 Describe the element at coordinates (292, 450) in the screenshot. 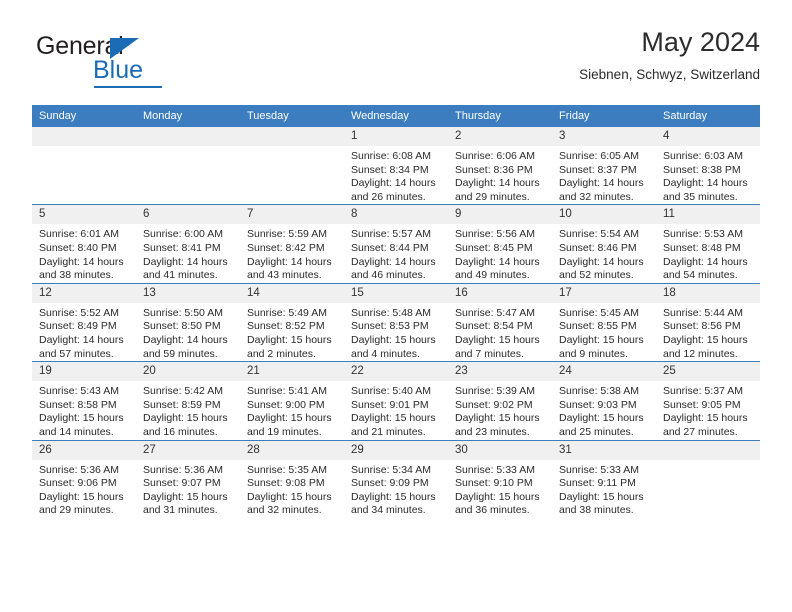

I see `day-number: 28` at that location.